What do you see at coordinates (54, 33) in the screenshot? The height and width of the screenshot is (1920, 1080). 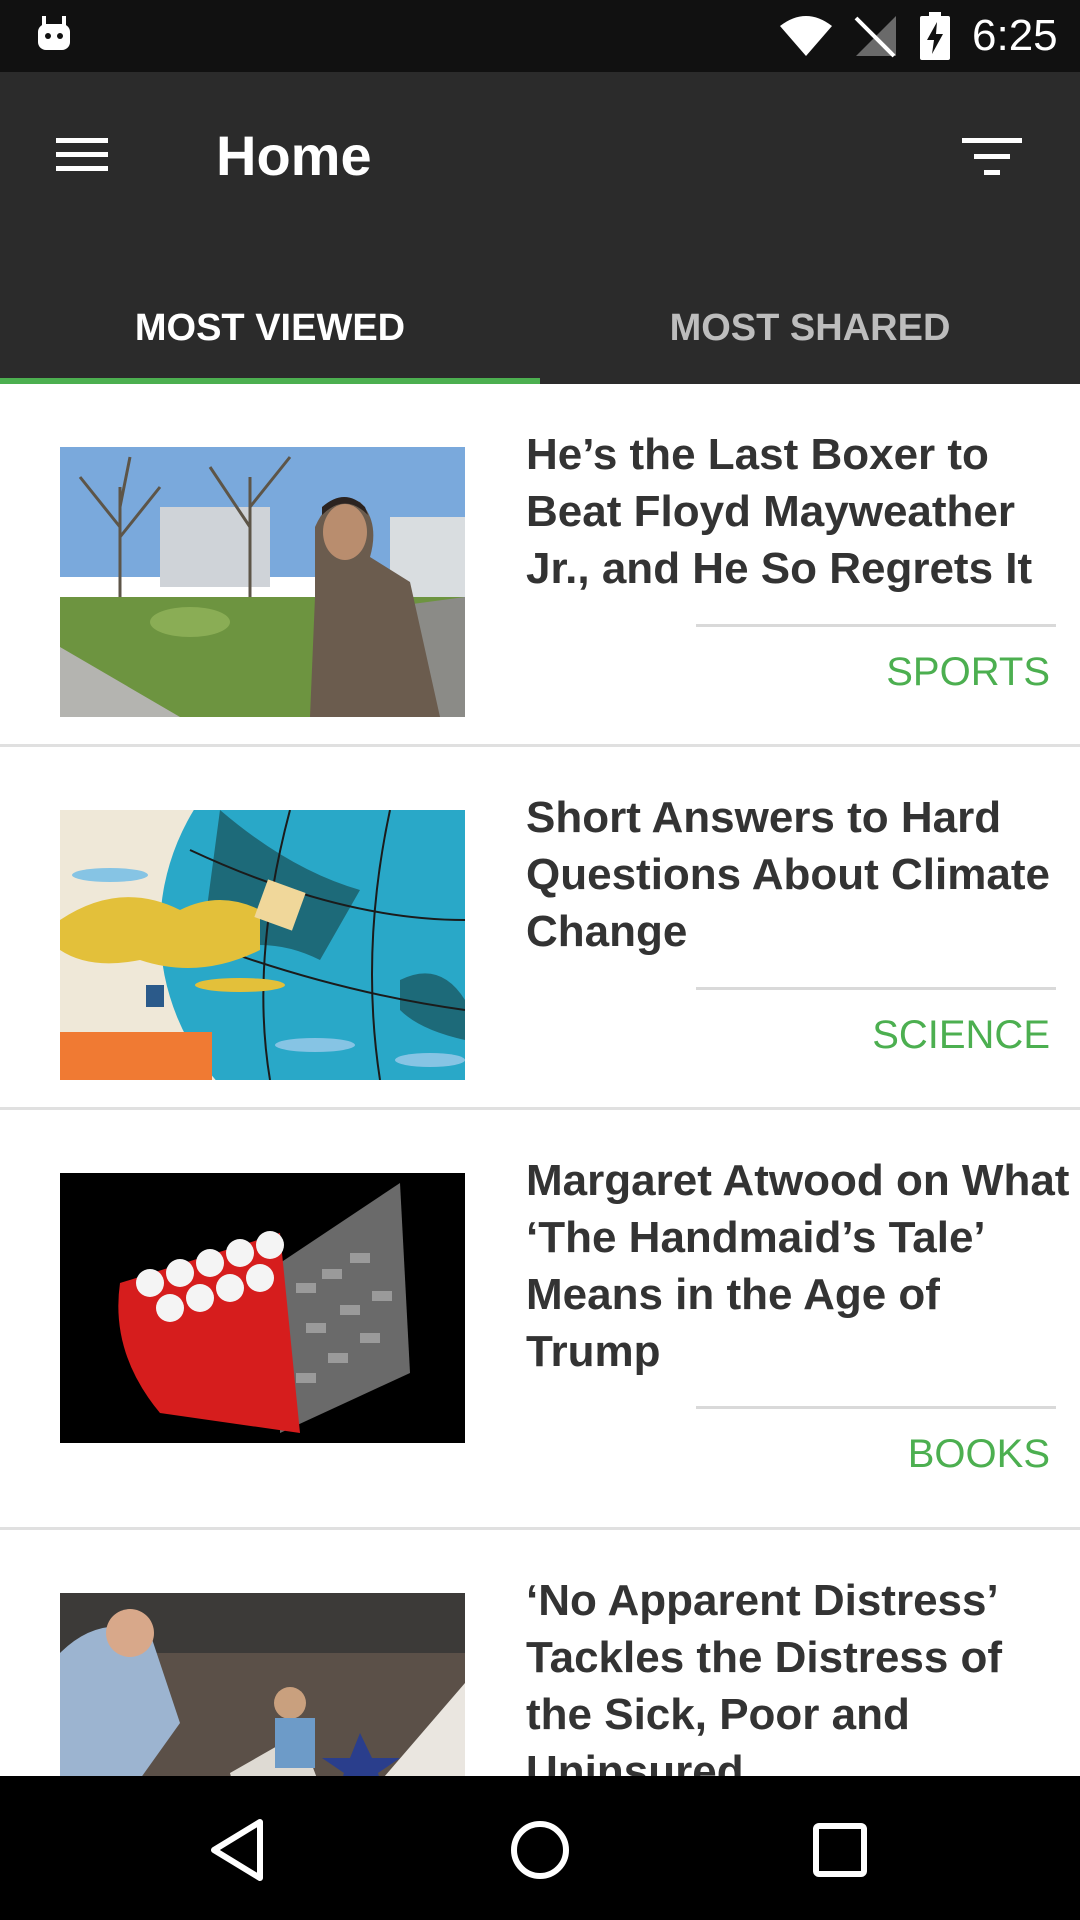 I see `android-icon` at bounding box center [54, 33].